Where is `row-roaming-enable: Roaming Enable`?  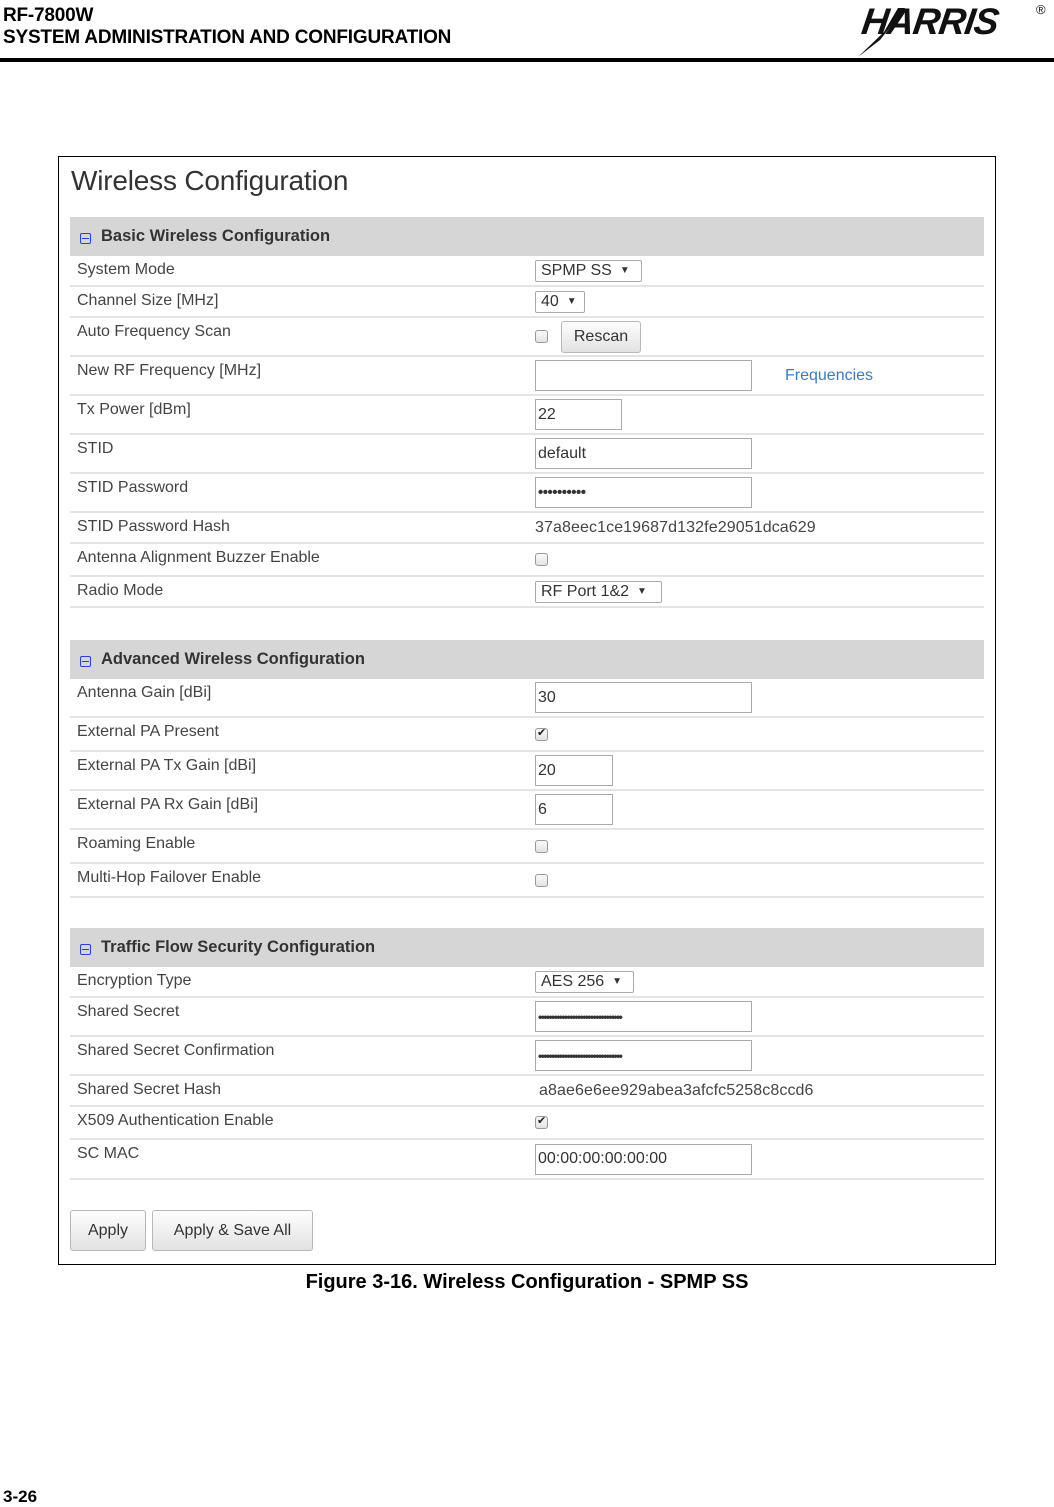
row-roaming-enable: Roaming Enable is located at coordinates (527, 847).